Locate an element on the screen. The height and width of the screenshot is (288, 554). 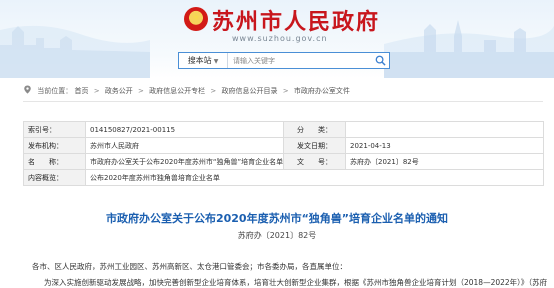
publisher-value: 苏州市人民政府 is located at coordinates (184, 145).